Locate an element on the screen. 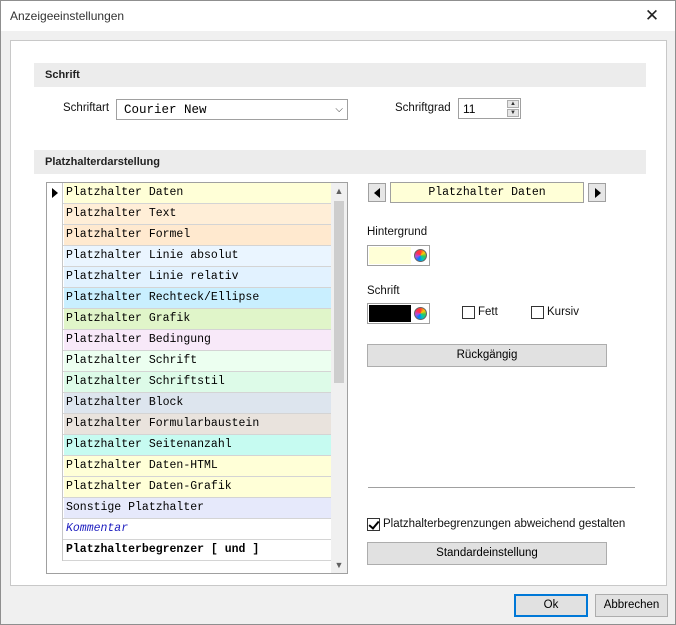 This screenshot has width=676, height=625. next-placeholder-button is located at coordinates (597, 192).